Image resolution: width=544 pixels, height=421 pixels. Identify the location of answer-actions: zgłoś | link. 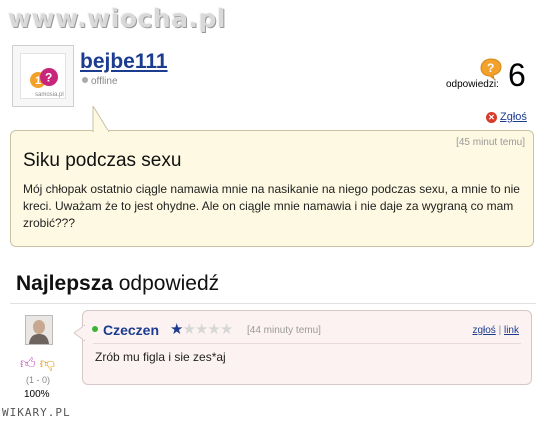
(495, 330).